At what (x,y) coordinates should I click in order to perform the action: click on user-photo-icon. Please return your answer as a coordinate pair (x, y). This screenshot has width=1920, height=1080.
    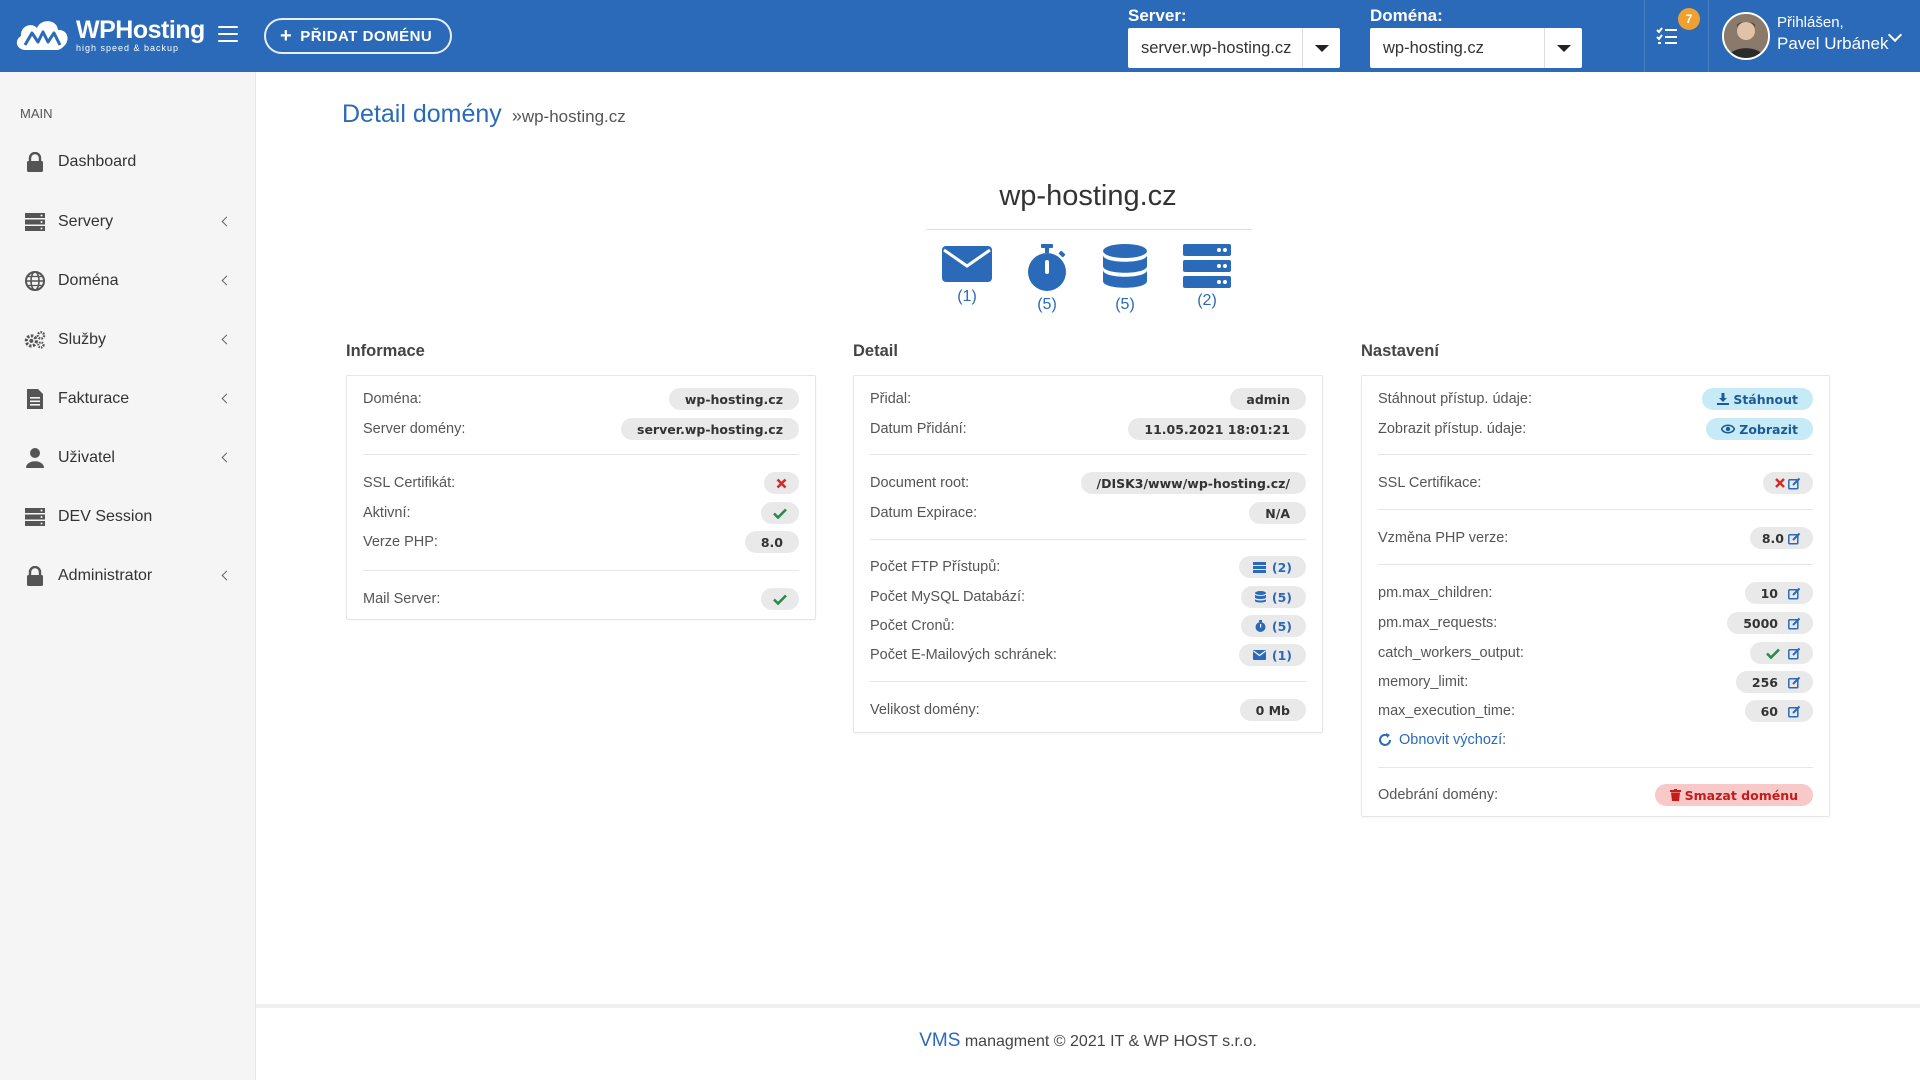
    Looking at the image, I should click on (1746, 36).